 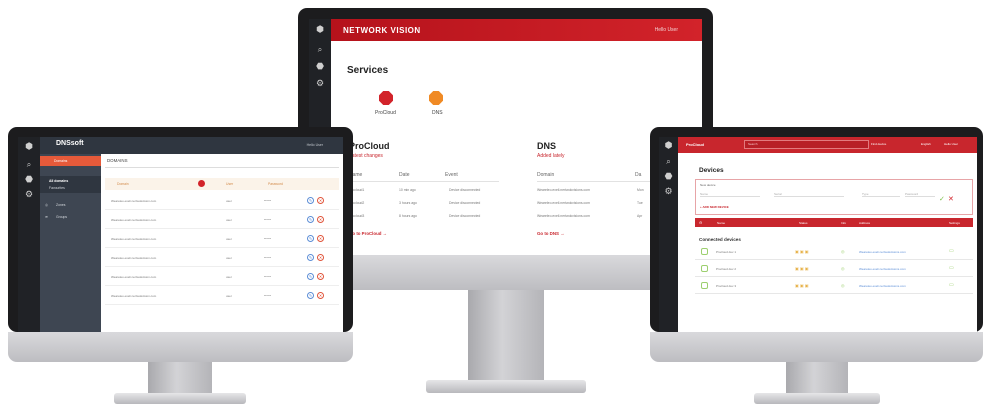 What do you see at coordinates (726, 269) in the screenshot?
I see `device-name: Procloud dev 2` at bounding box center [726, 269].